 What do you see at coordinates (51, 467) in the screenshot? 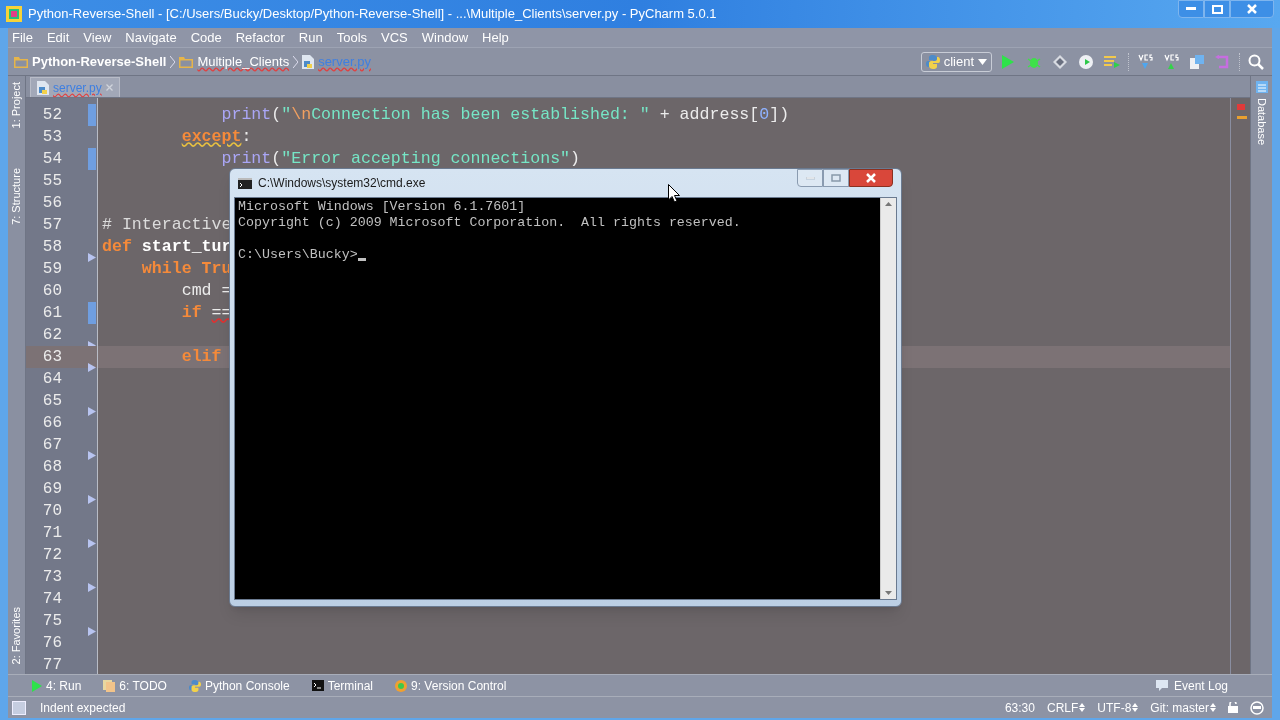
I see `line-number: 68` at bounding box center [51, 467].